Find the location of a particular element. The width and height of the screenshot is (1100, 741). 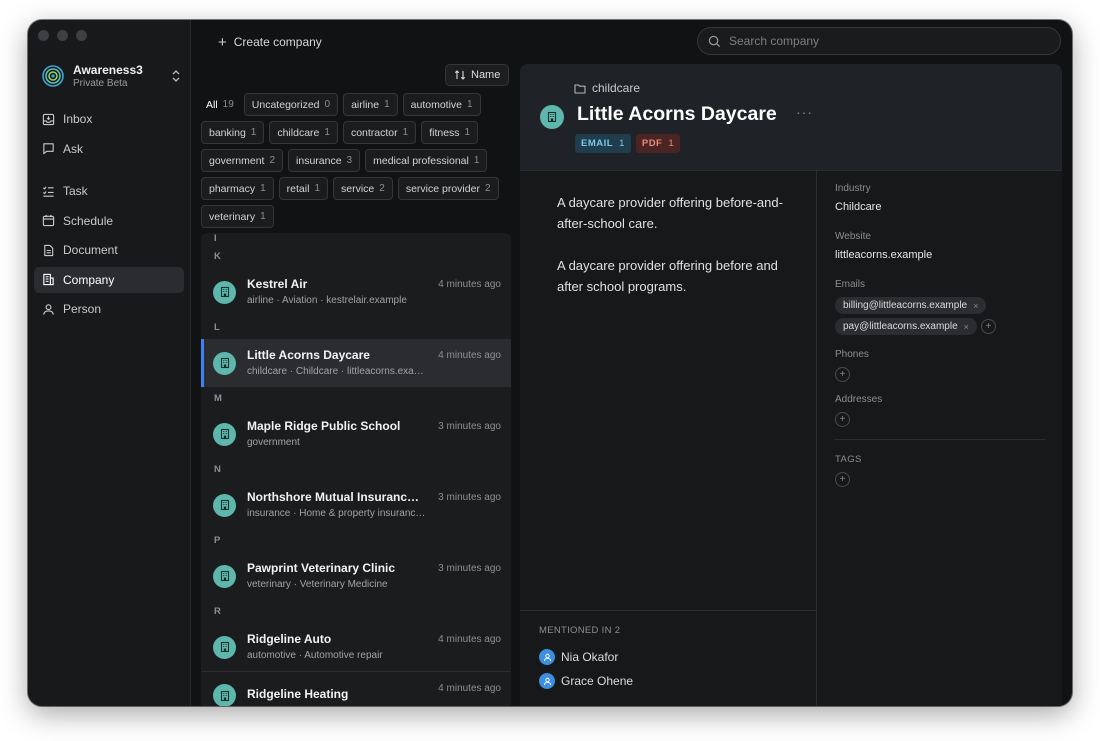

minimize-window-button is located at coordinates (62, 35).